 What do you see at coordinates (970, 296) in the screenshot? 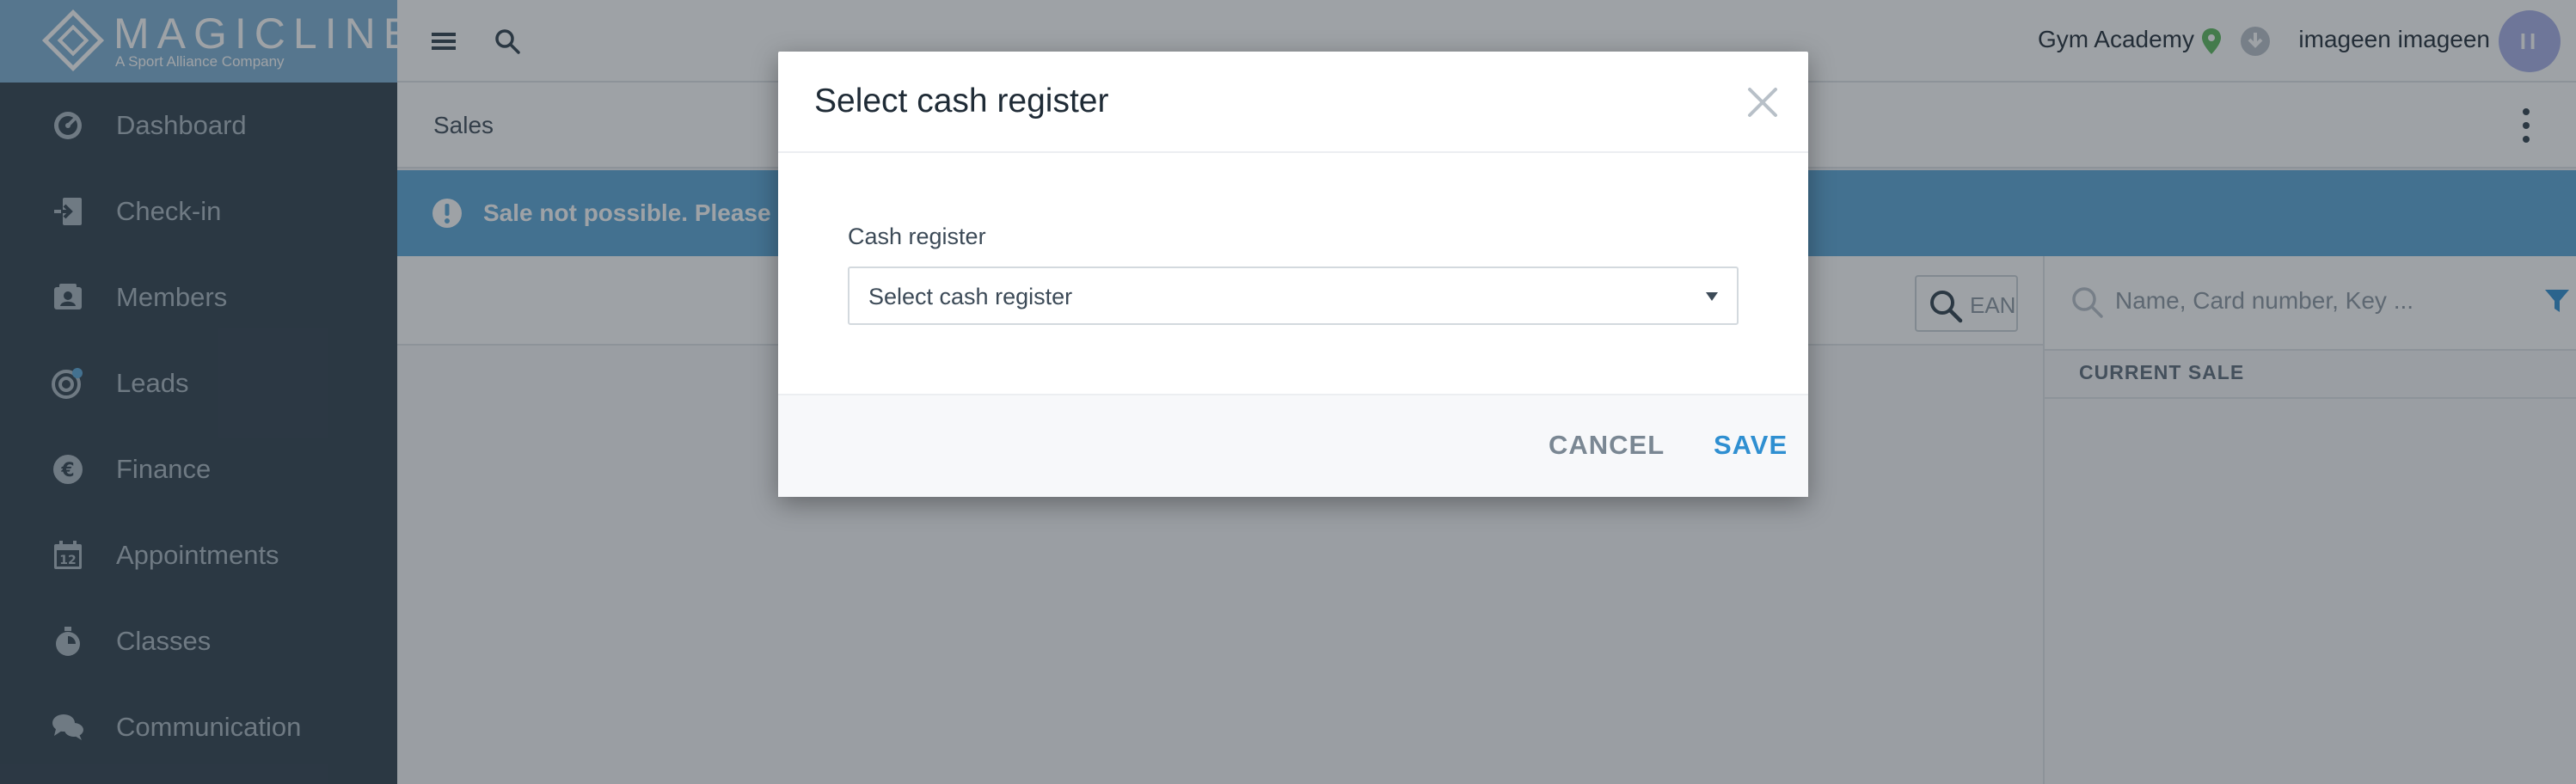
I see `select-value: Select cash register` at bounding box center [970, 296].